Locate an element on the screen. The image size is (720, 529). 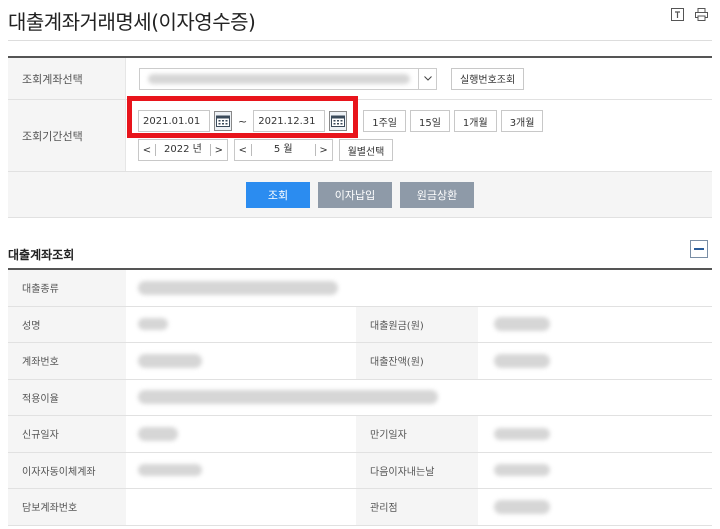
account-label: 조회계좌선택 is located at coordinates (67, 78).